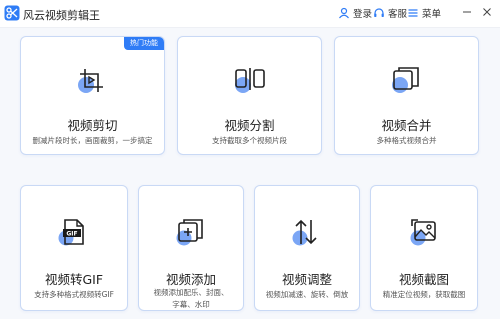 This screenshot has width=500, height=319. I want to click on feature-card-video-add: 视频添加 视频添加配乐、封面、 字幕、水印, so click(191, 248).